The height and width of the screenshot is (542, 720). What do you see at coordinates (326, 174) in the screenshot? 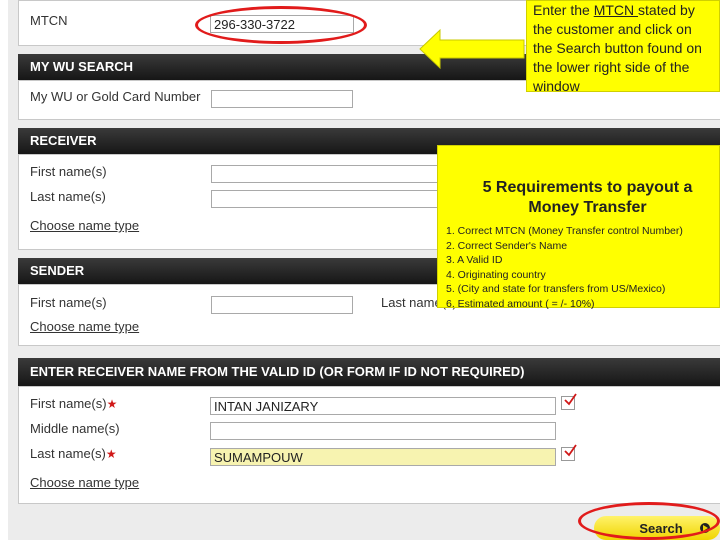
I see `receiver-first-name-input` at bounding box center [326, 174].